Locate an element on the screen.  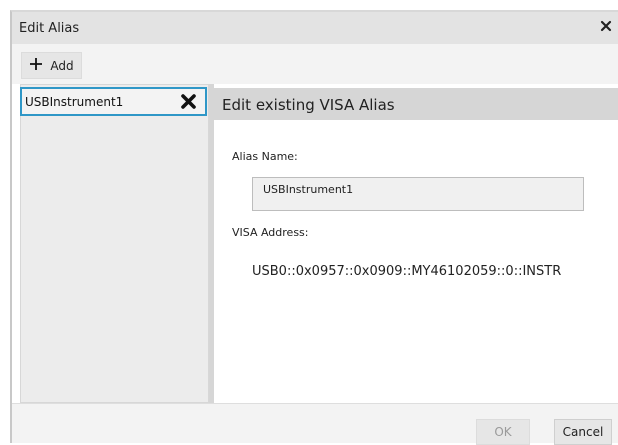
alias-list-item: USBInstrument1 is located at coordinates (113, 101).